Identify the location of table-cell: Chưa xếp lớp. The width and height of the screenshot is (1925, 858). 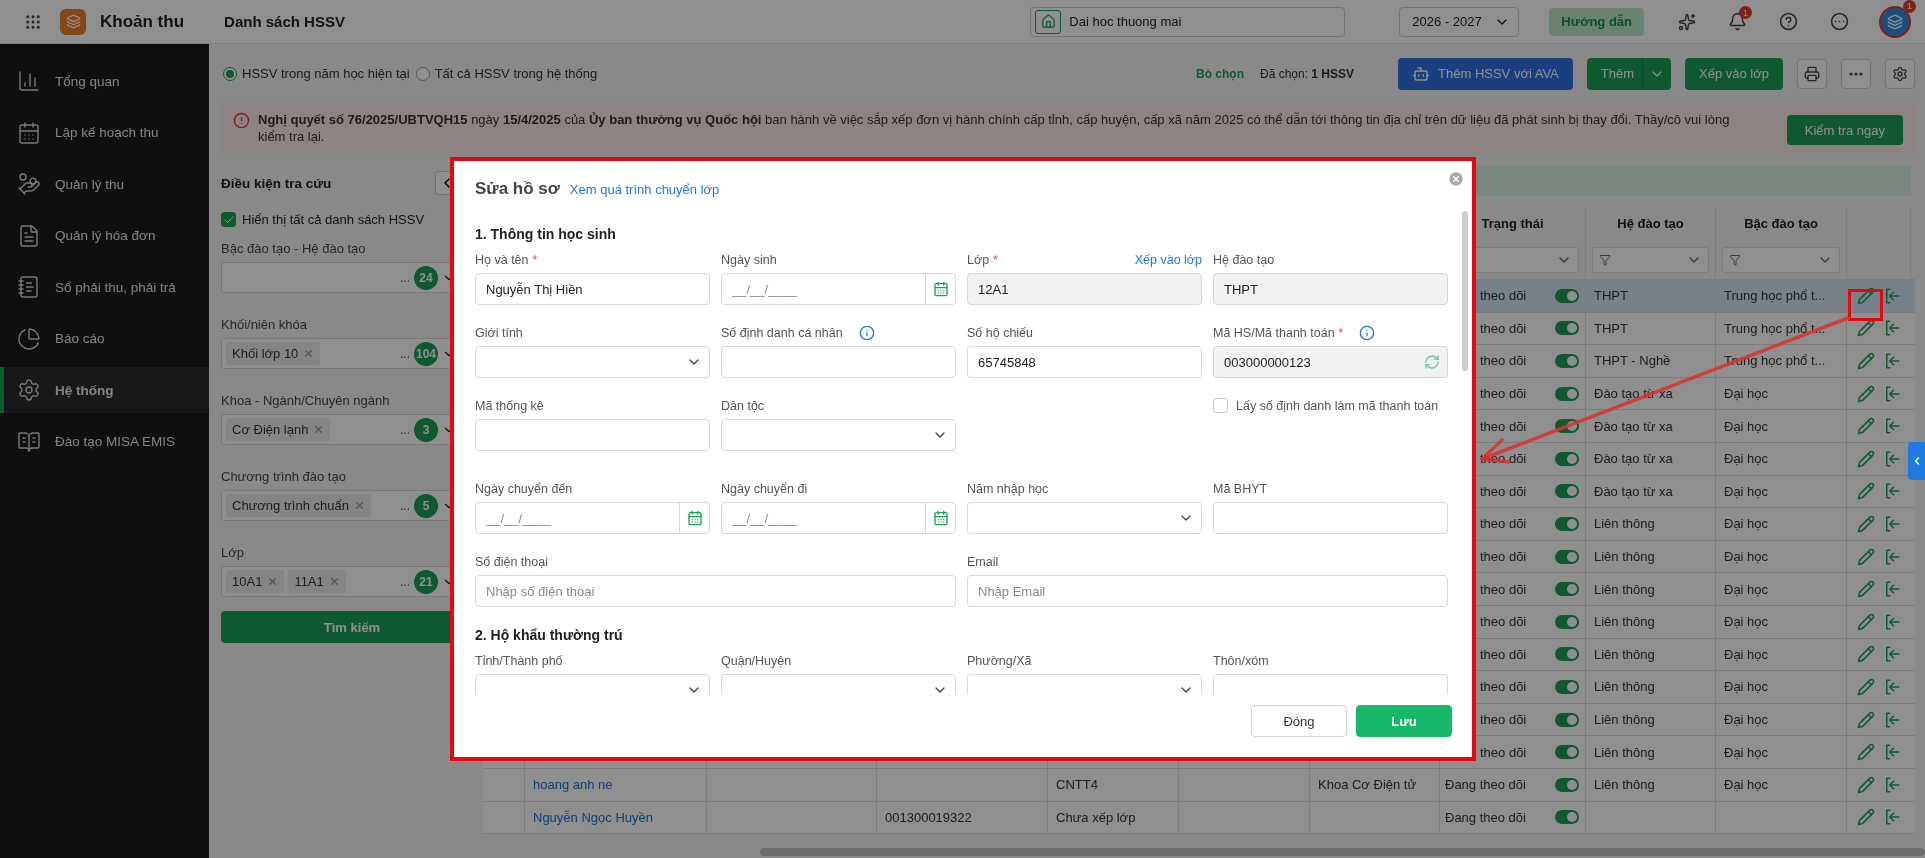
(1096, 817).